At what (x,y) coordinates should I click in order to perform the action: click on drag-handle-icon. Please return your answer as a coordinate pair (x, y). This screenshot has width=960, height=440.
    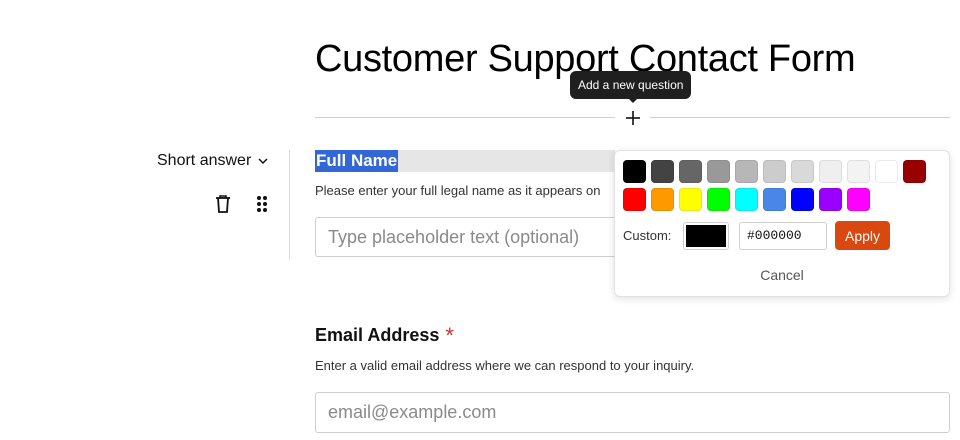
    Looking at the image, I should click on (262, 204).